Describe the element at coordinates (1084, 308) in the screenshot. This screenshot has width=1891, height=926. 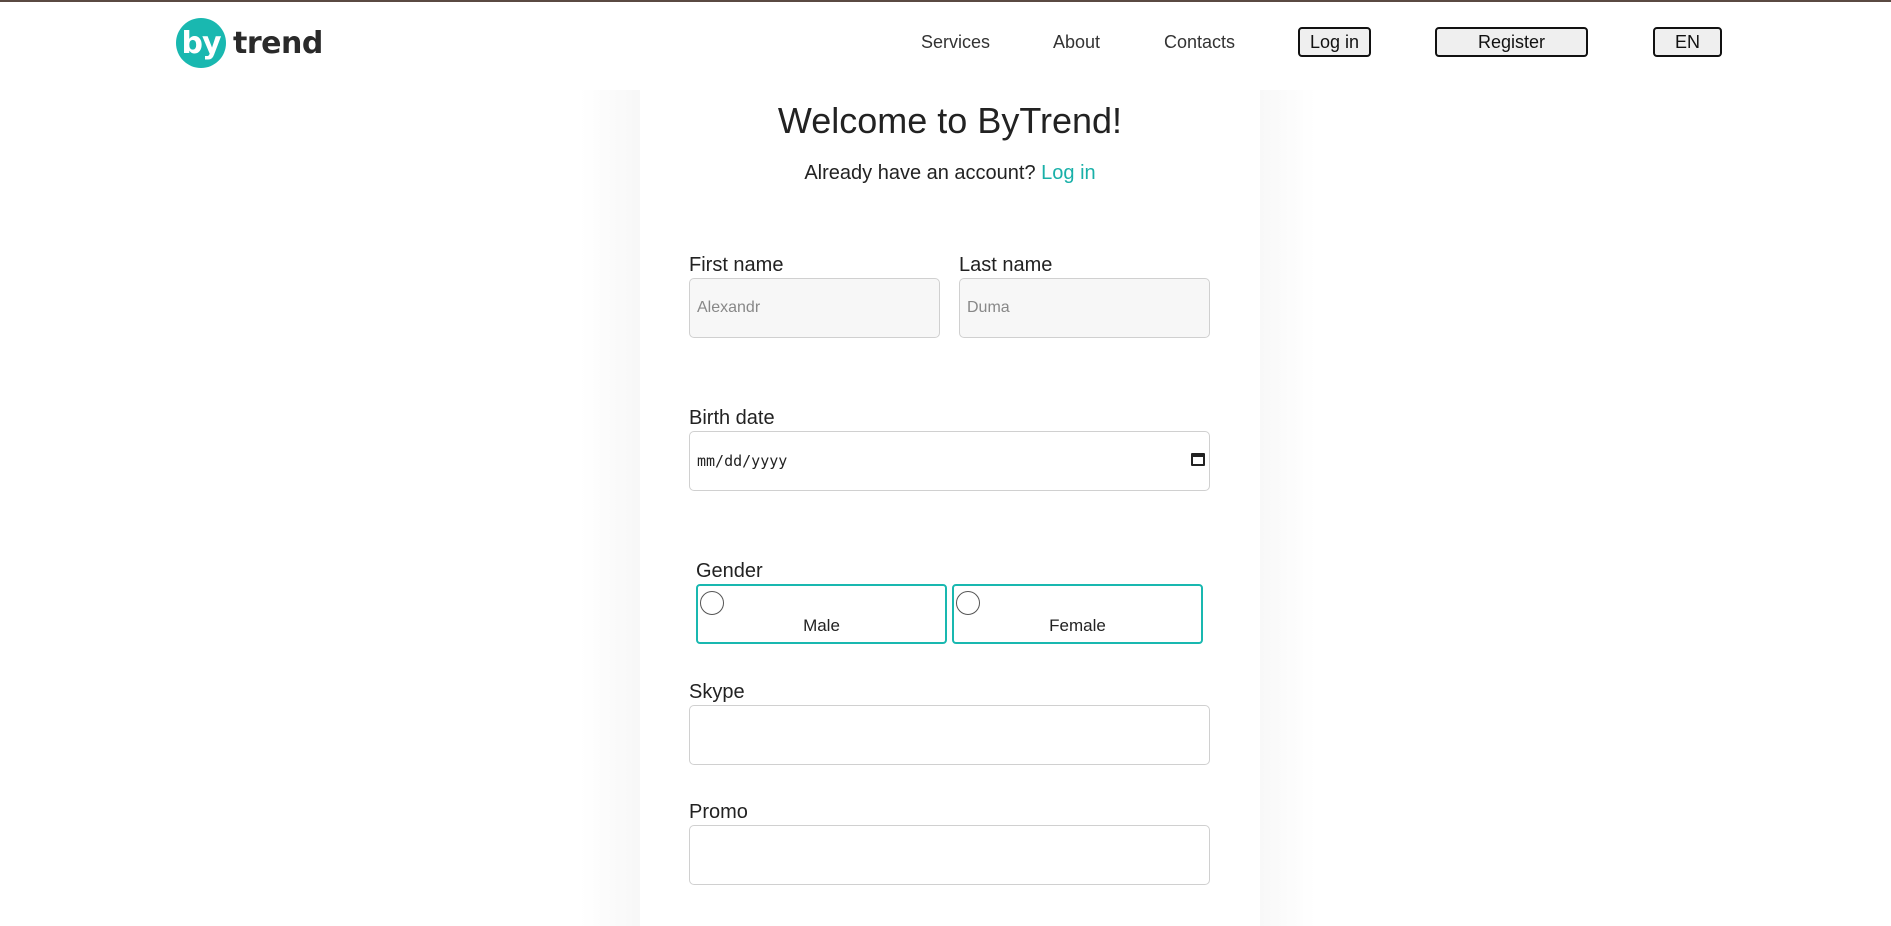
I see `last-name-field: Duma` at that location.